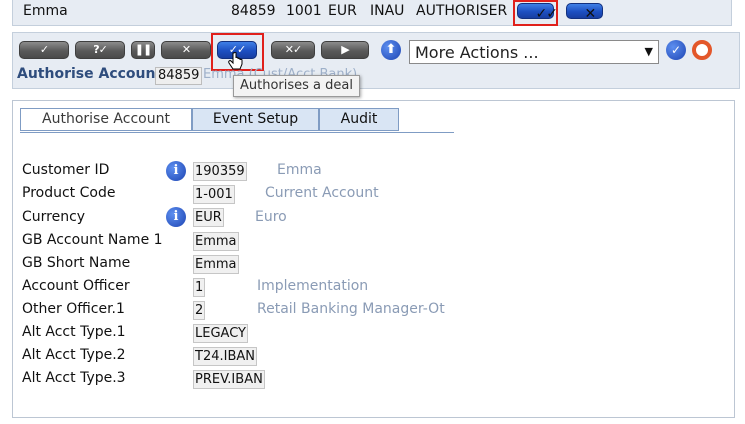  What do you see at coordinates (255, 119) in the screenshot?
I see `tab-event-setup: Event Setup` at bounding box center [255, 119].